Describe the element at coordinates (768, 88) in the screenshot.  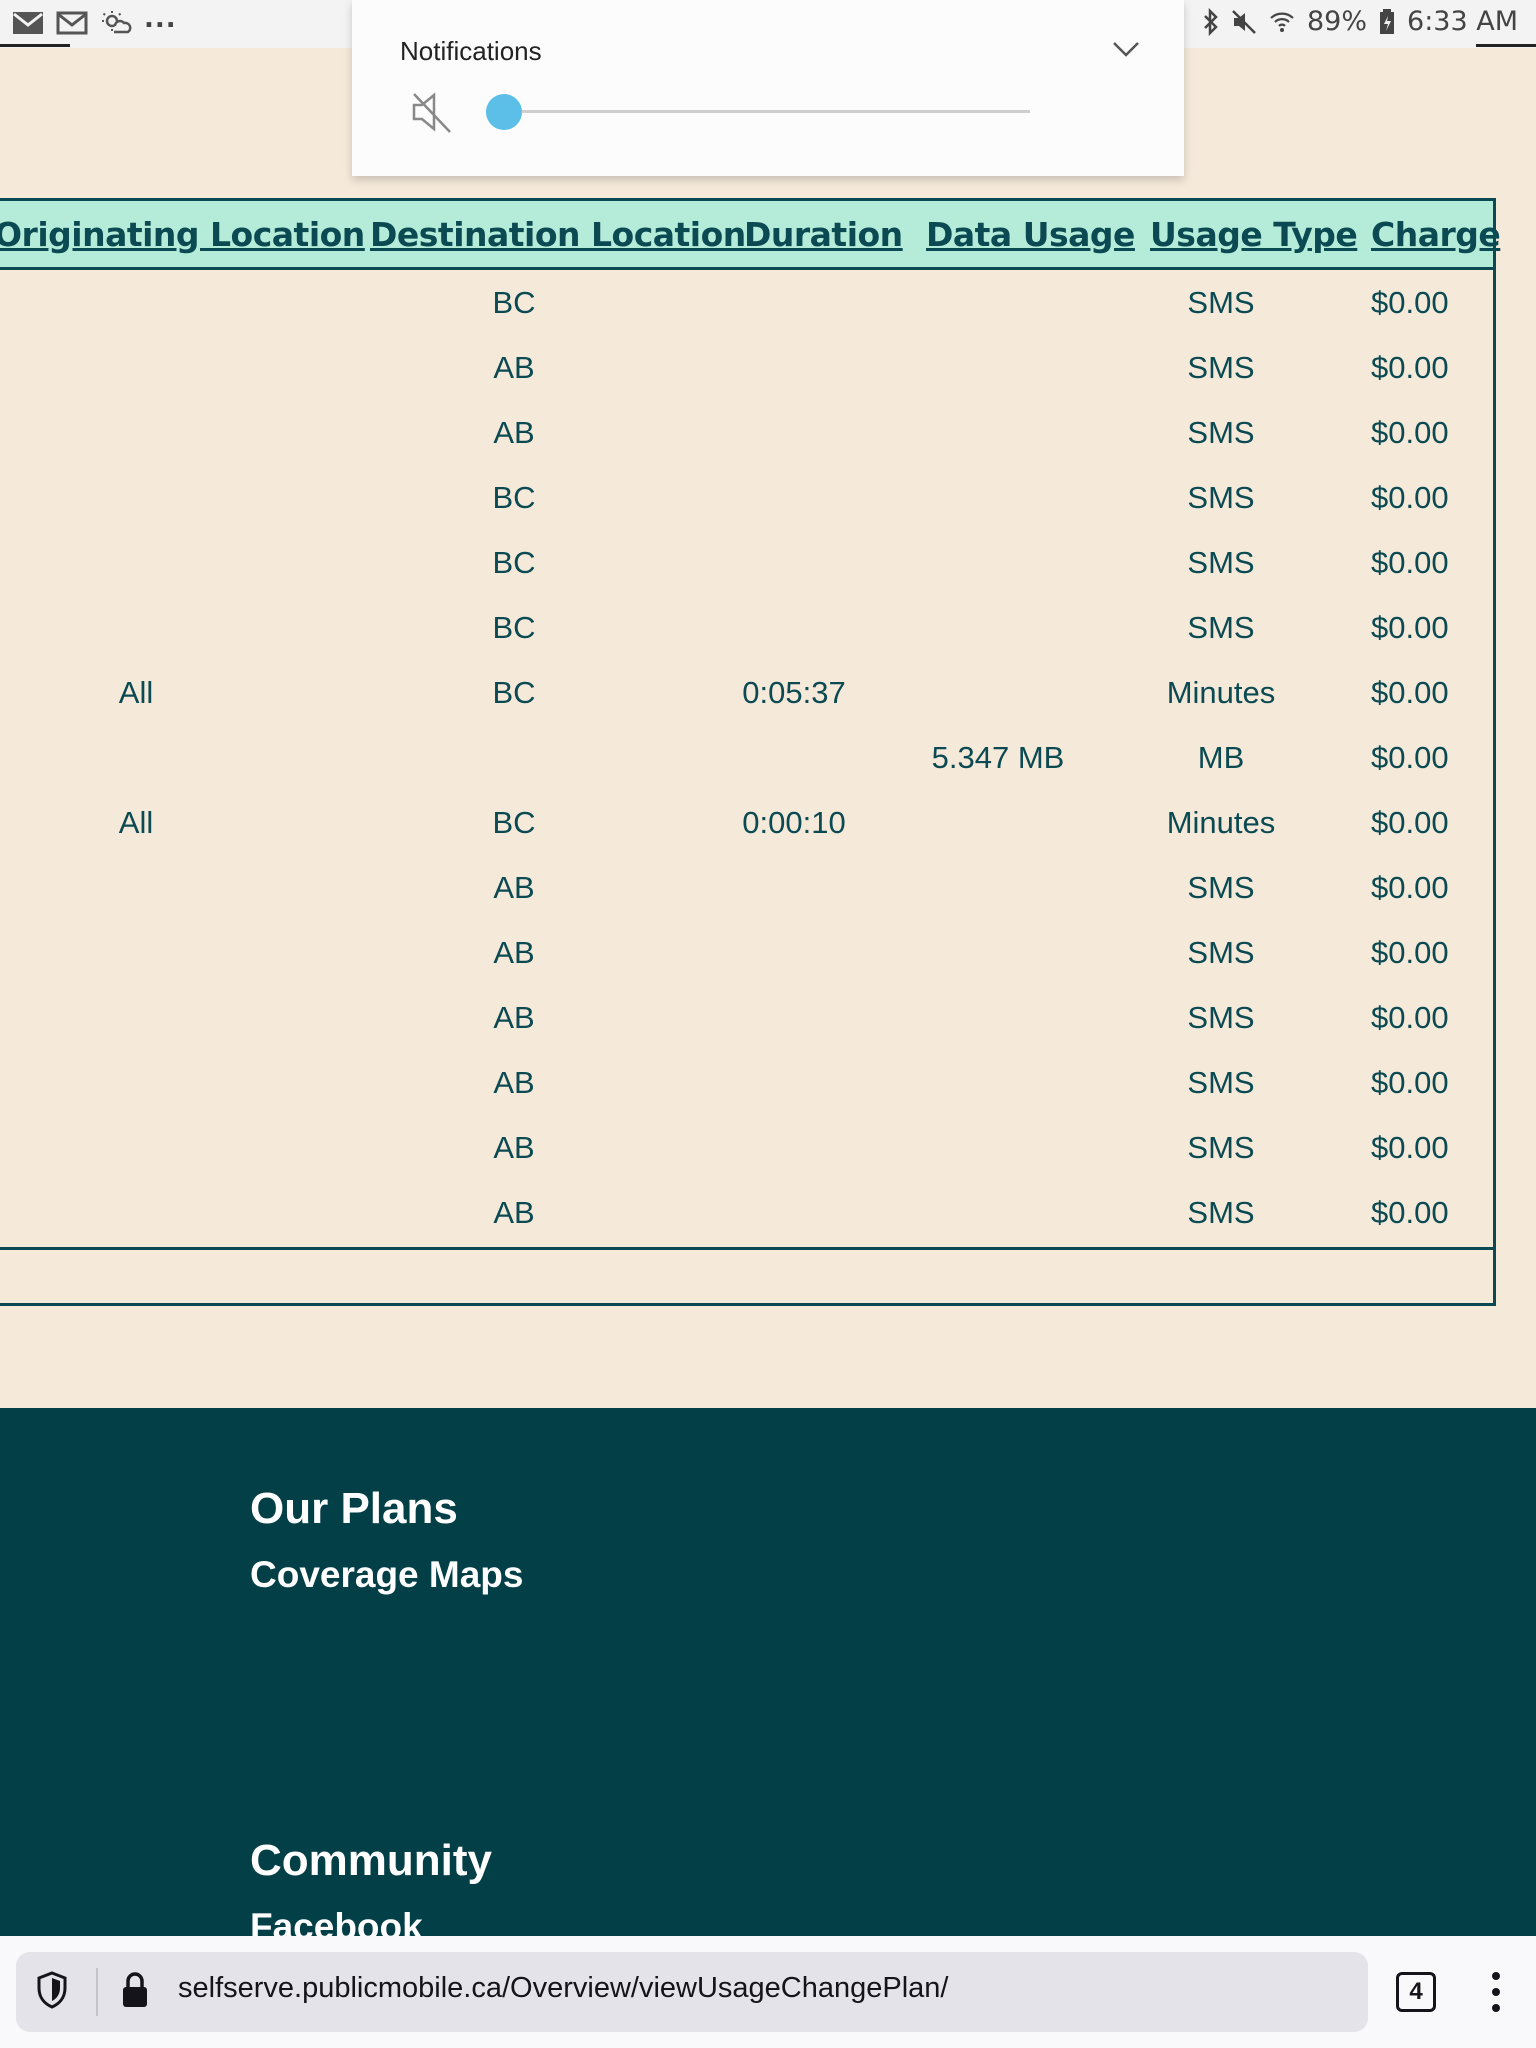
I see `volume-panel: Notifications` at that location.